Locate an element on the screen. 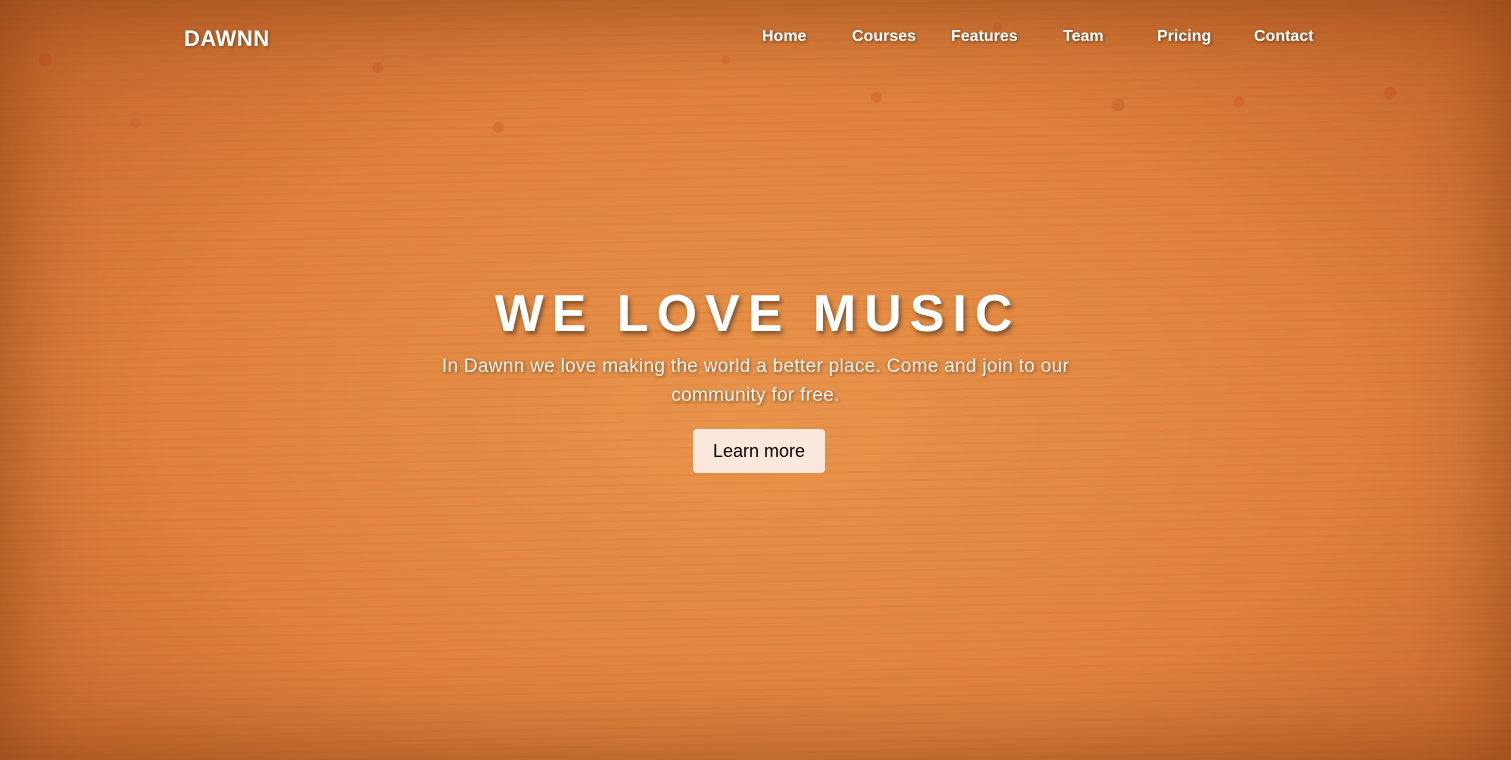 The height and width of the screenshot is (760, 1511). nav-link-courses: Courses is located at coordinates (884, 37).